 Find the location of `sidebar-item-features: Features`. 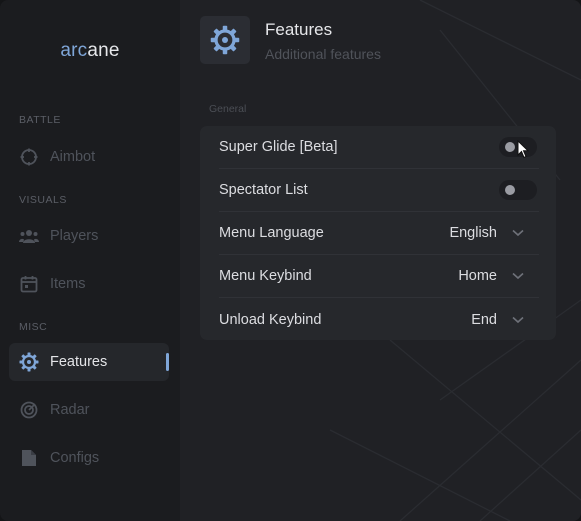

sidebar-item-features: Features is located at coordinates (89, 362).